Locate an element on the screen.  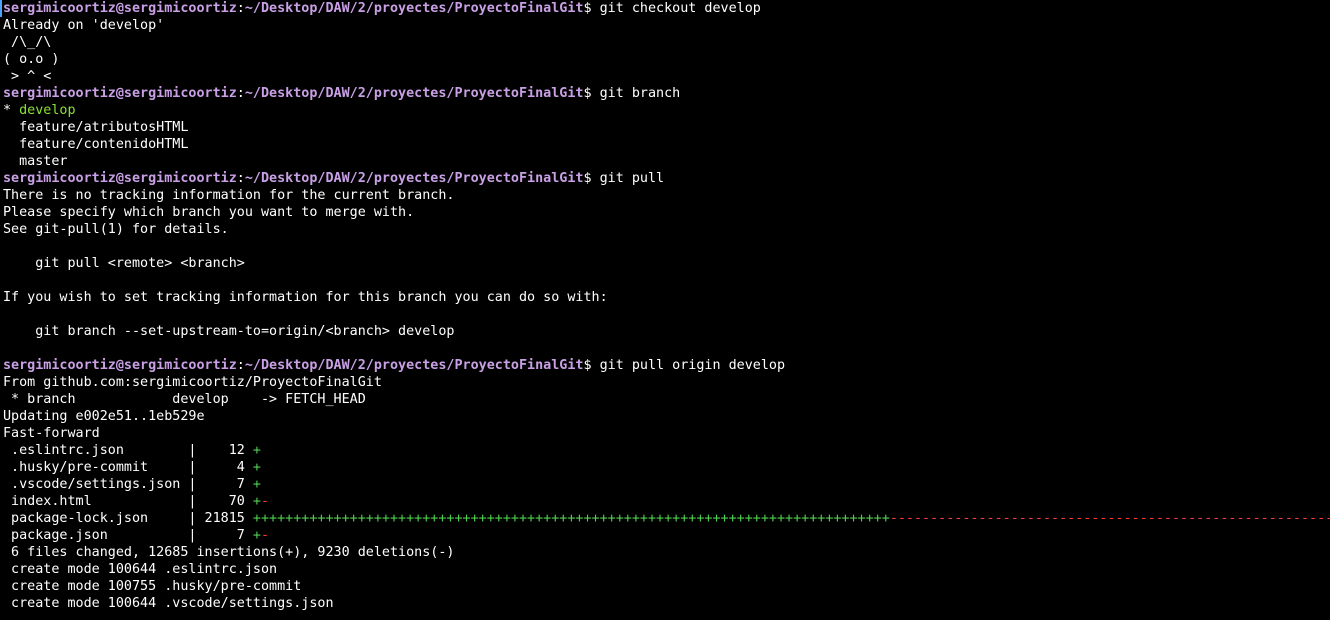
ascii-art-line: > ^ < is located at coordinates (27, 76).